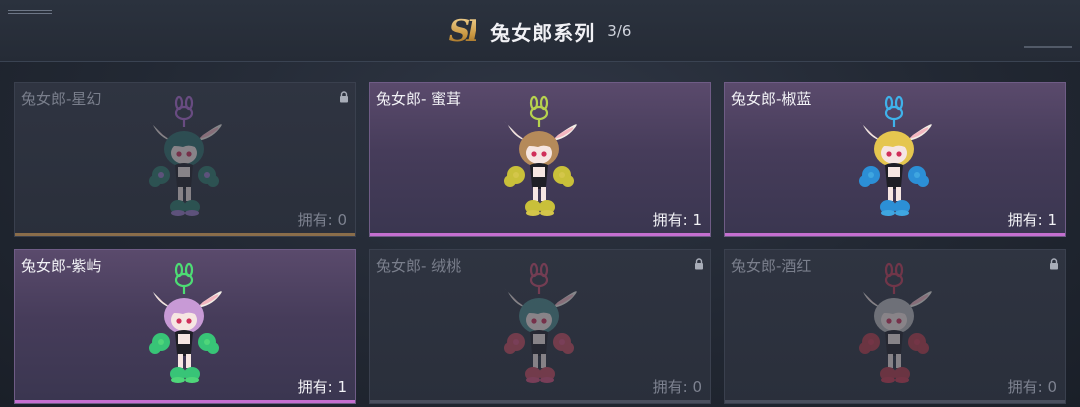 The height and width of the screenshot is (407, 1080). Describe the element at coordinates (419, 266) in the screenshot. I see `item-name: 兔女郎- 绒桃` at that location.